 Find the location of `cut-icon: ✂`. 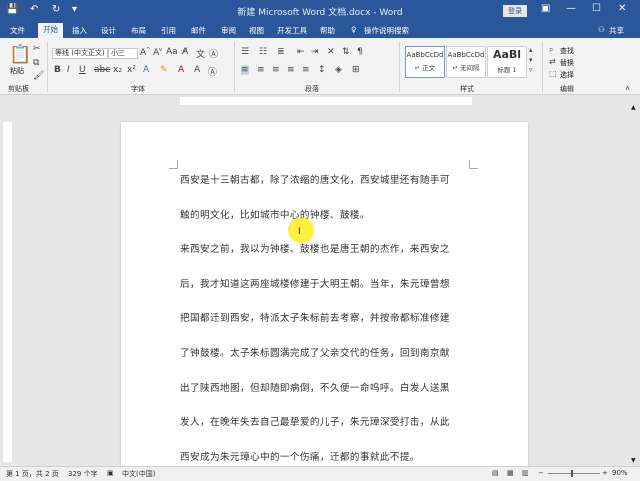

cut-icon: ✂ is located at coordinates (37, 49).